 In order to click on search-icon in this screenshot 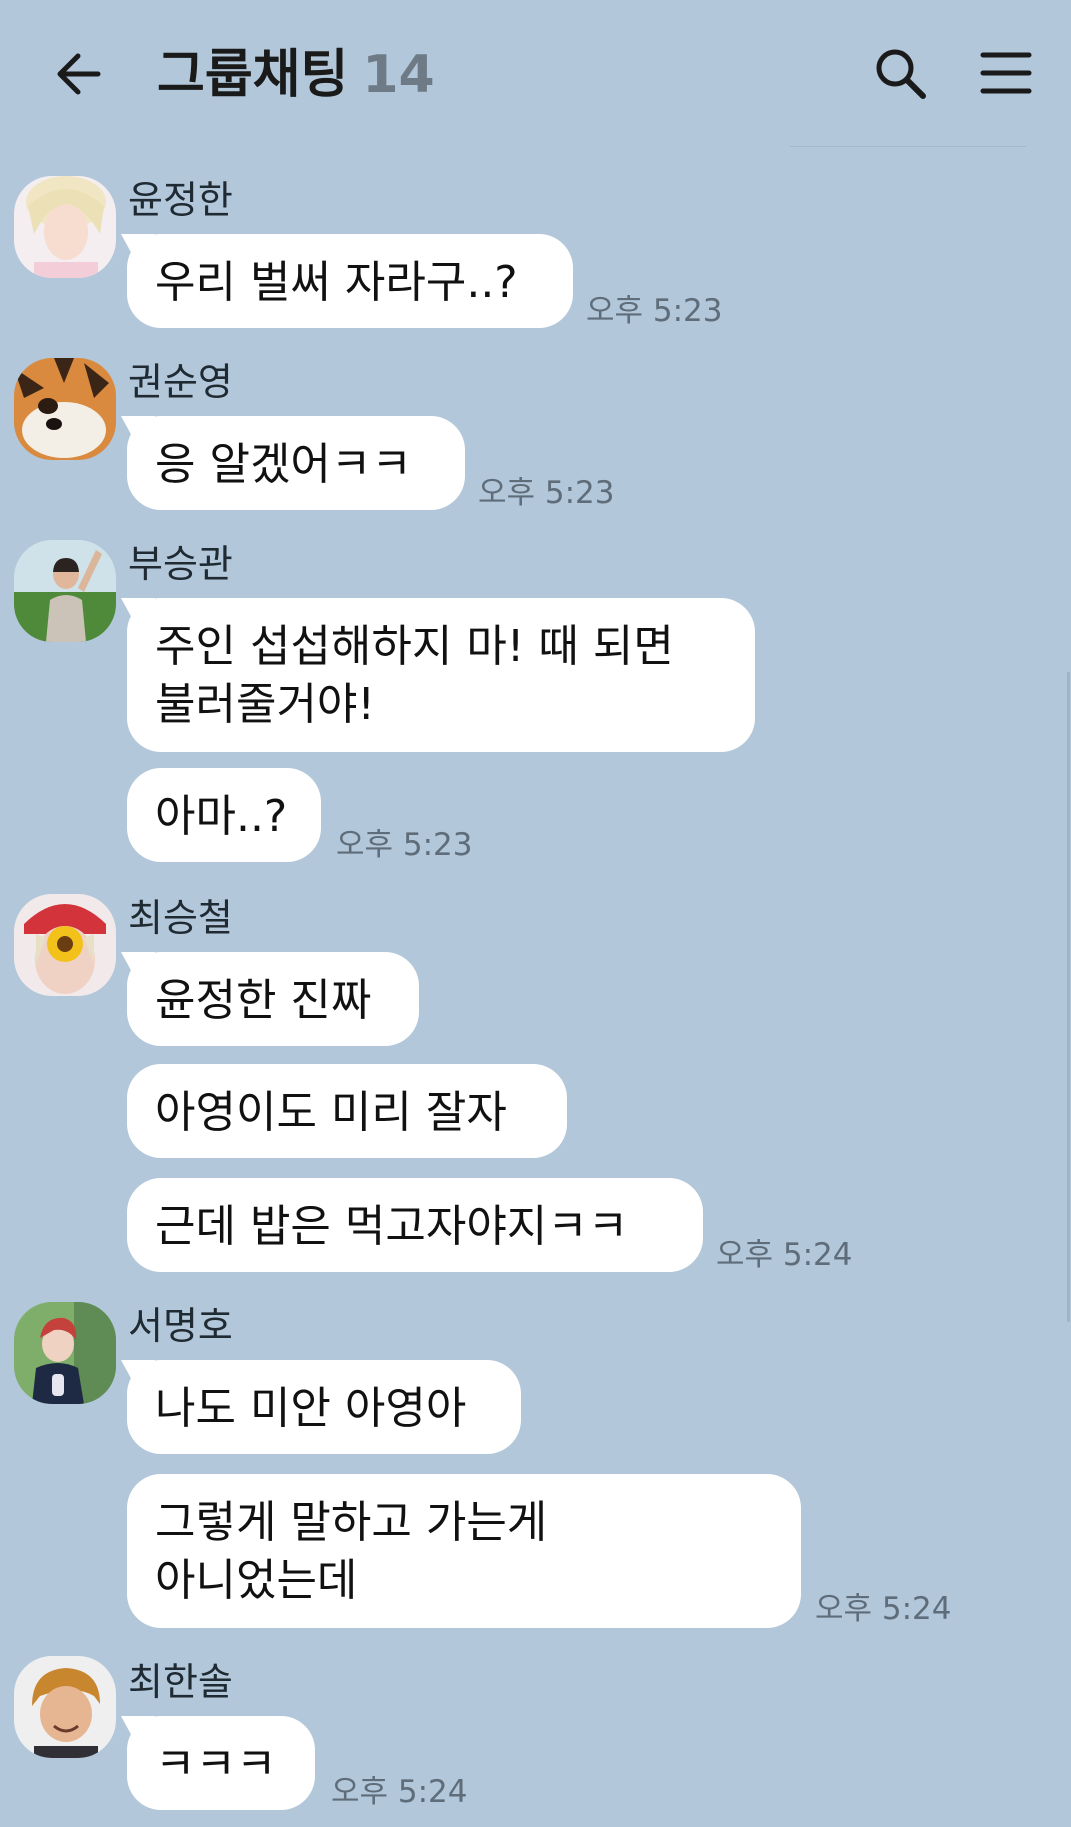, I will do `click(901, 74)`.